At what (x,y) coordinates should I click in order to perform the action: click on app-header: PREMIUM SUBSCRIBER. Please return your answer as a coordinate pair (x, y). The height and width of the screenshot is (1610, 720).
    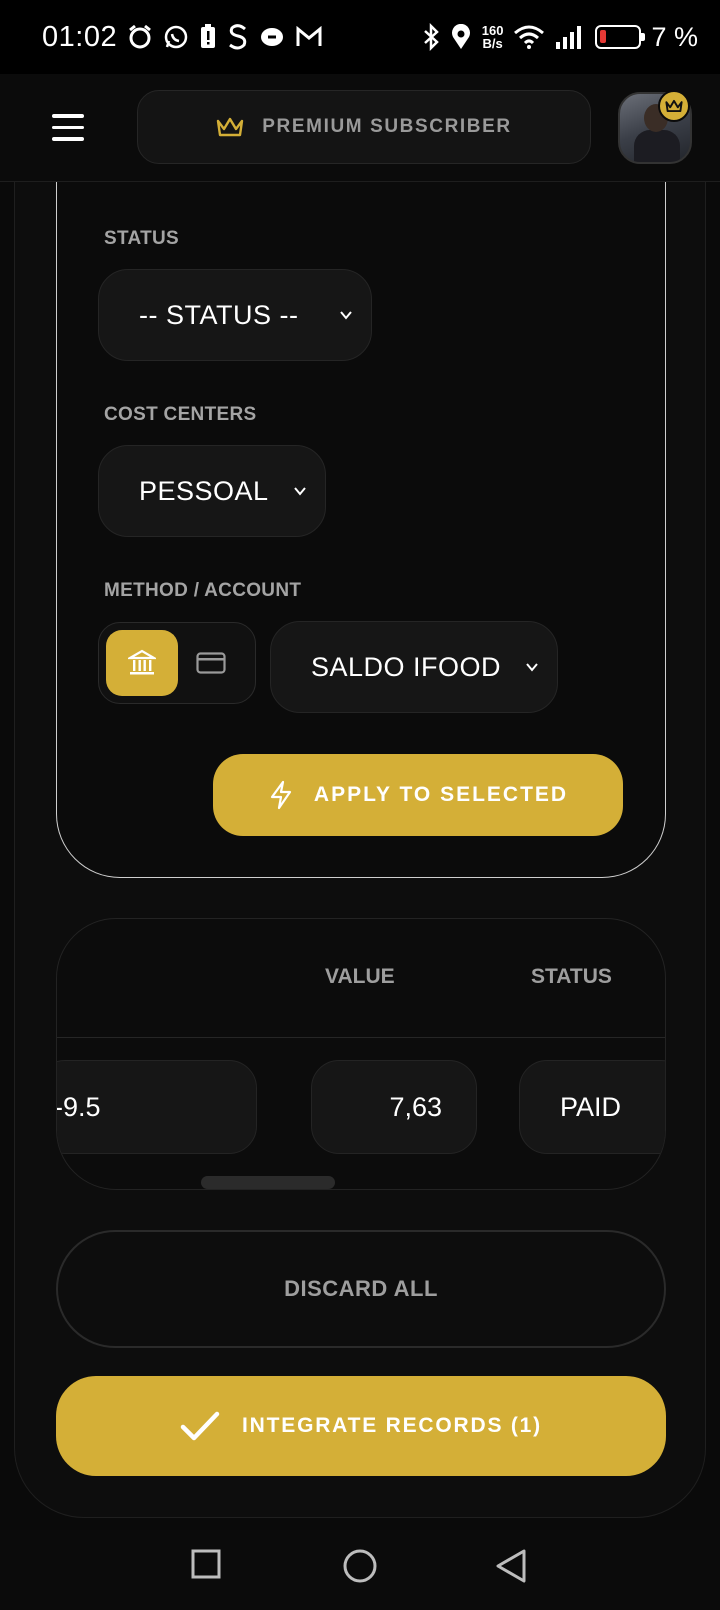
    Looking at the image, I should click on (360, 128).